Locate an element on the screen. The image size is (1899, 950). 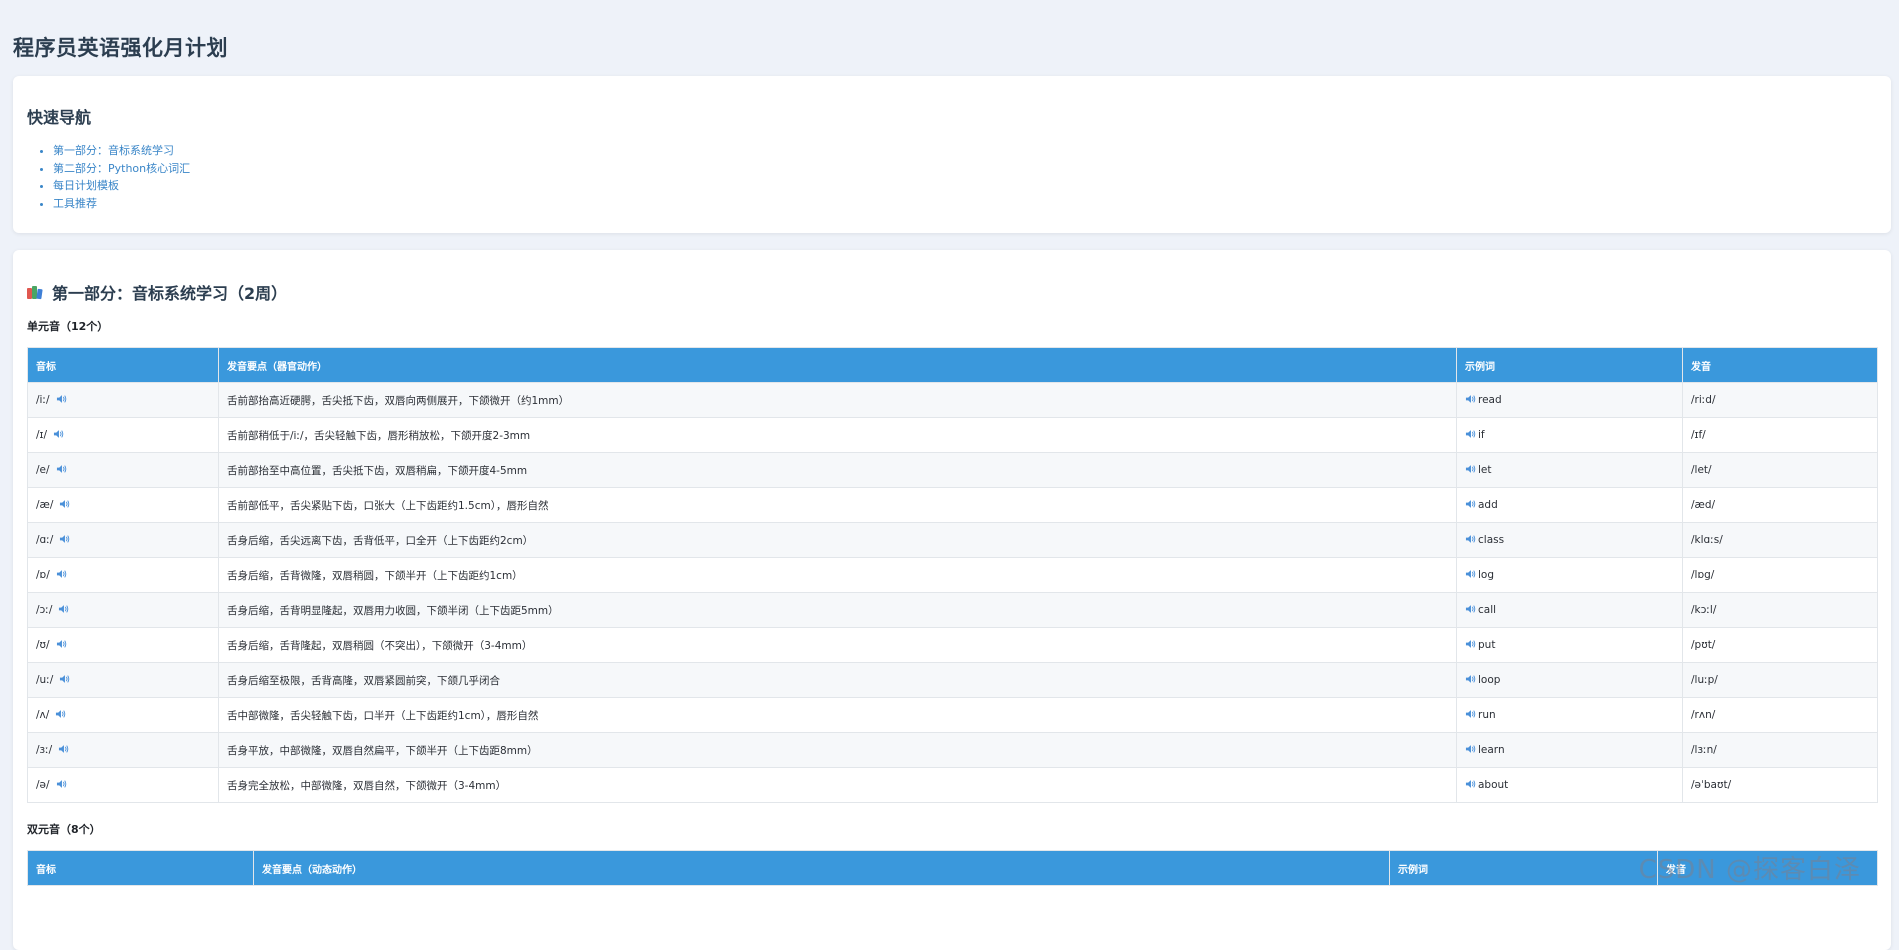
cell-symbol: /ə/ is located at coordinates (123, 785).